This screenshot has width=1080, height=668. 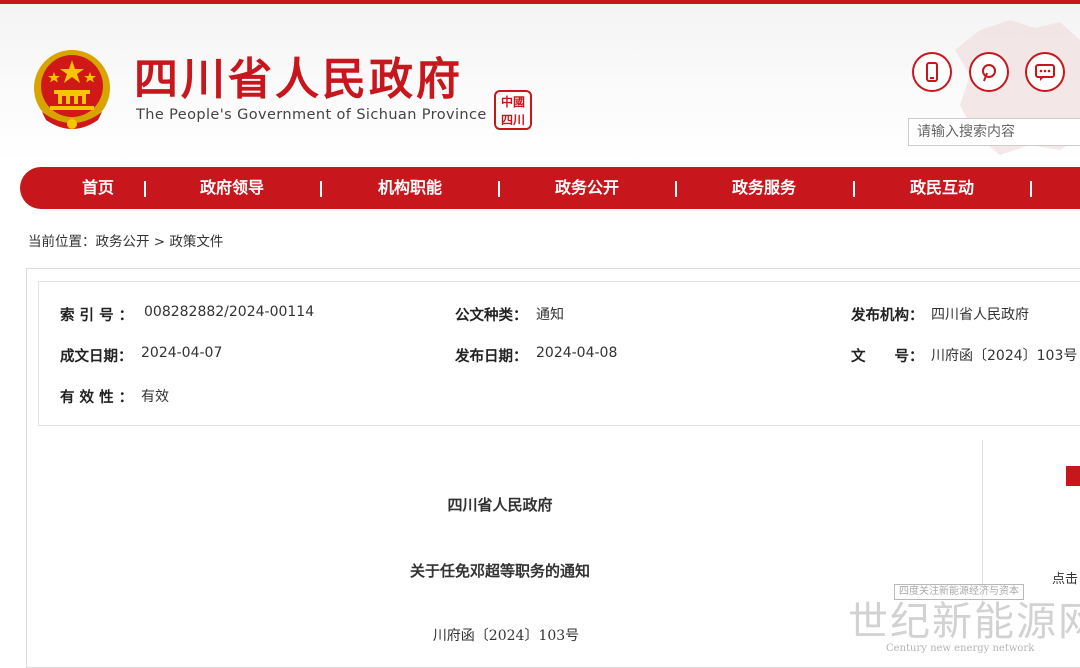 I want to click on index-value: 008282882/2024-00114, so click(x=229, y=312).